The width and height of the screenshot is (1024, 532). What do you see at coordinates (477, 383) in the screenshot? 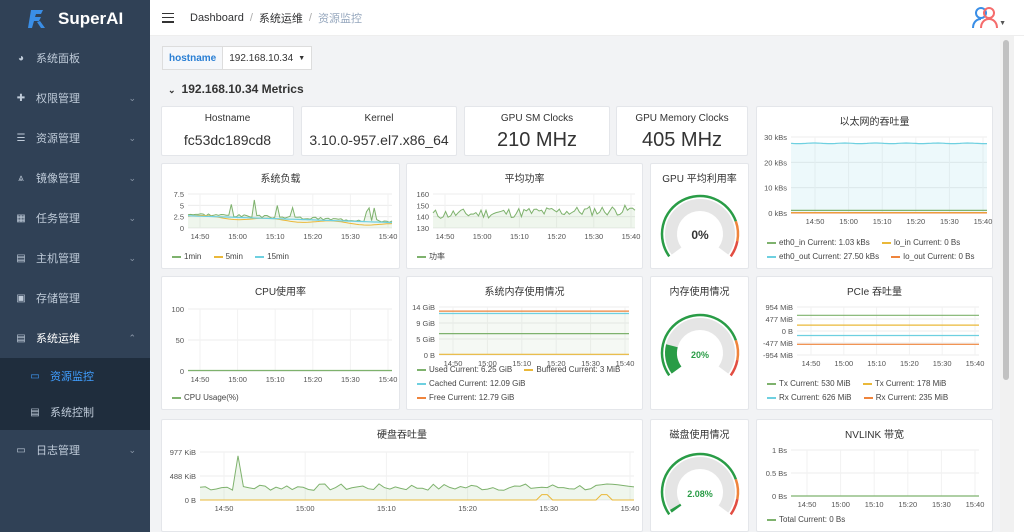
I see `legend-label: Cached Current: 12.09 GiB` at bounding box center [477, 383].